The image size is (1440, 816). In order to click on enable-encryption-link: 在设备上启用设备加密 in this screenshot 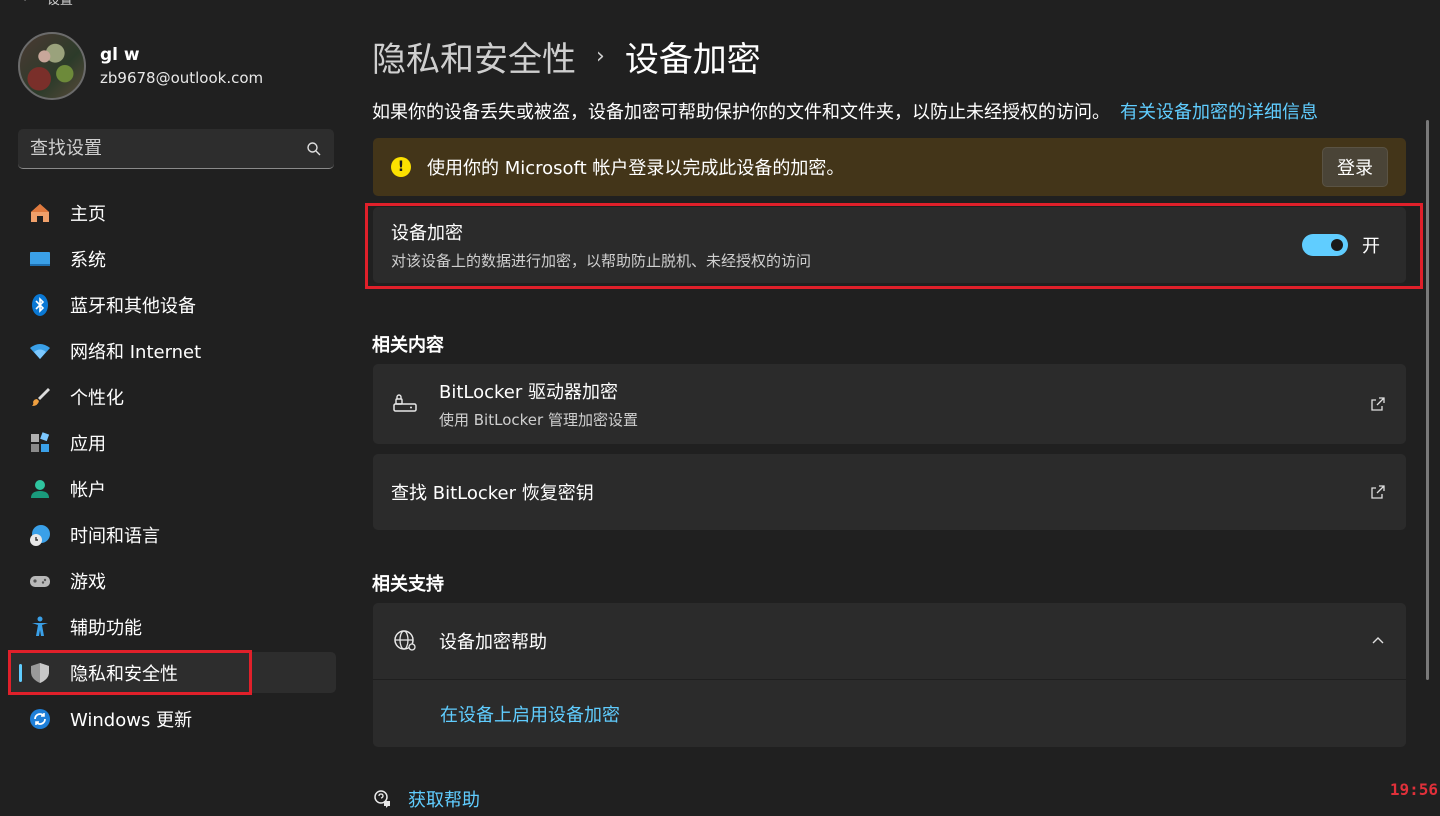, I will do `click(889, 713)`.